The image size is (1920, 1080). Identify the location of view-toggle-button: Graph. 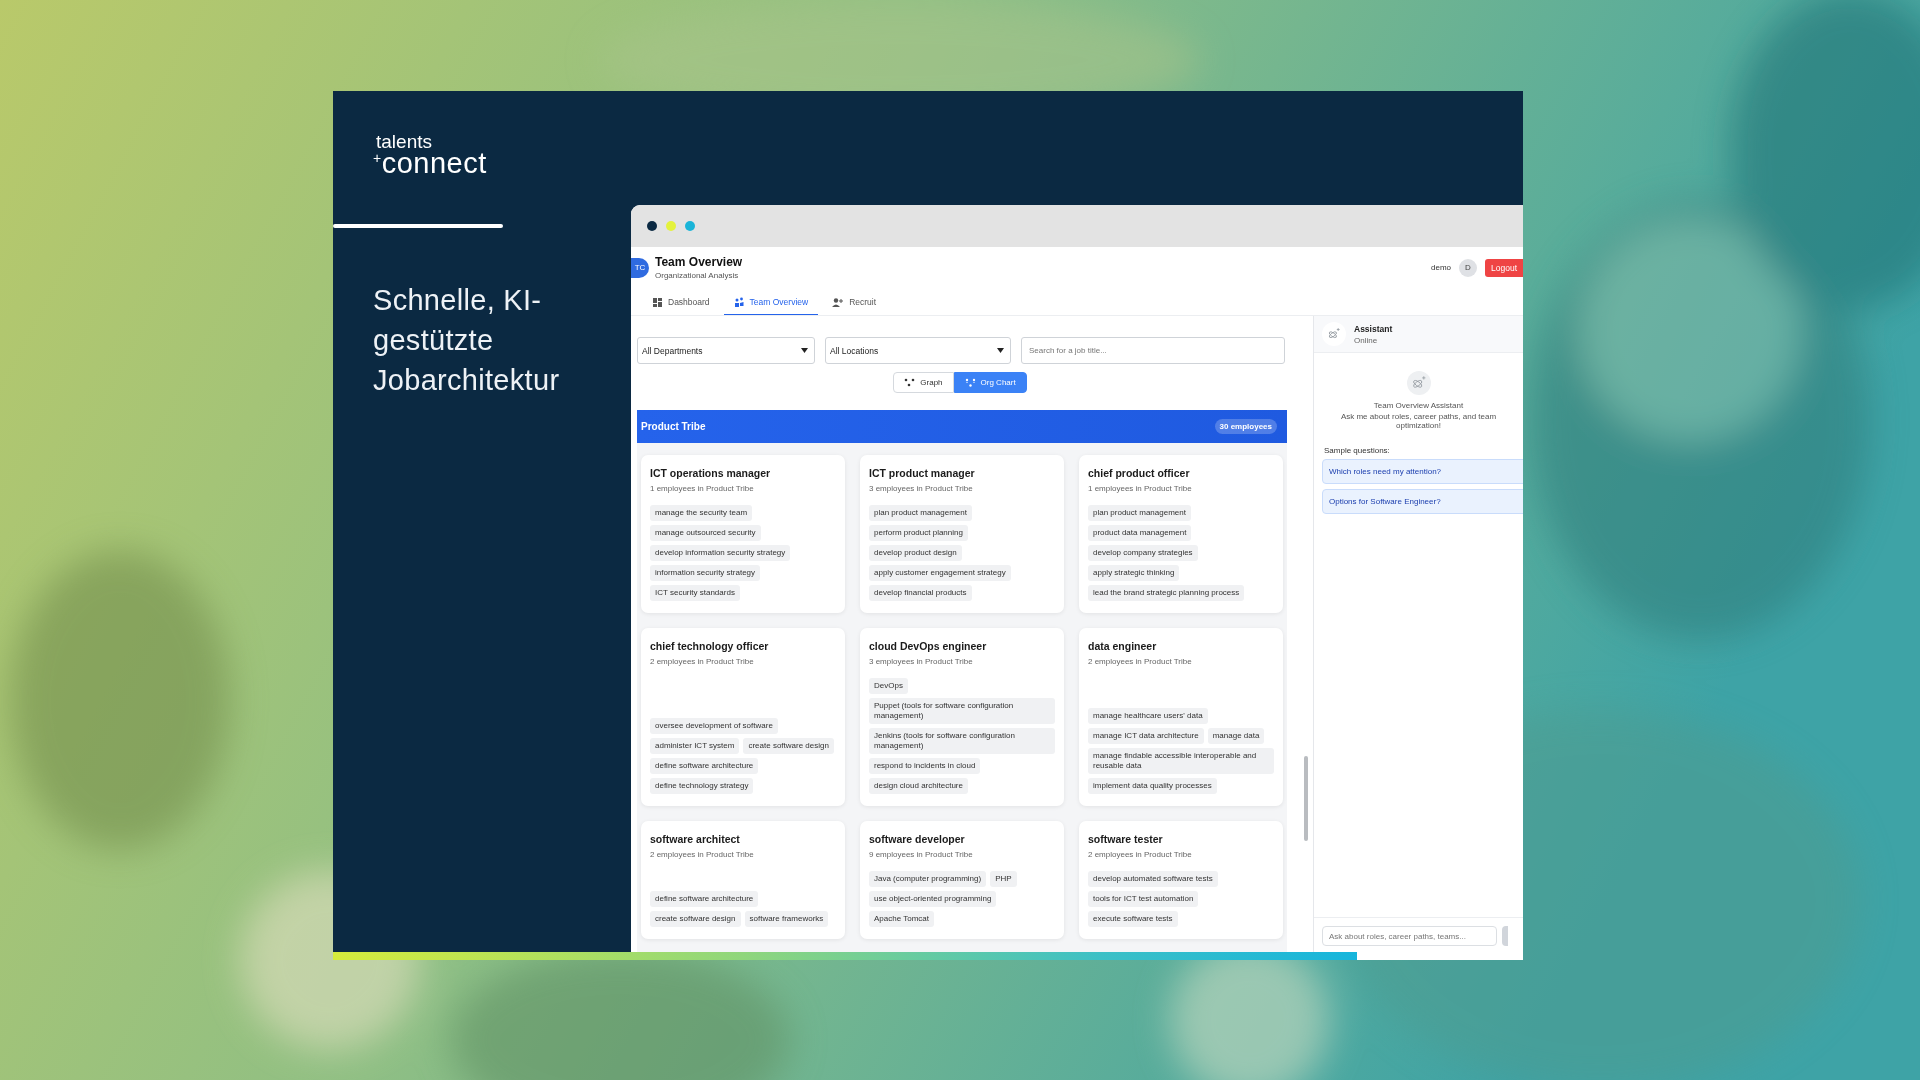
(923, 382).